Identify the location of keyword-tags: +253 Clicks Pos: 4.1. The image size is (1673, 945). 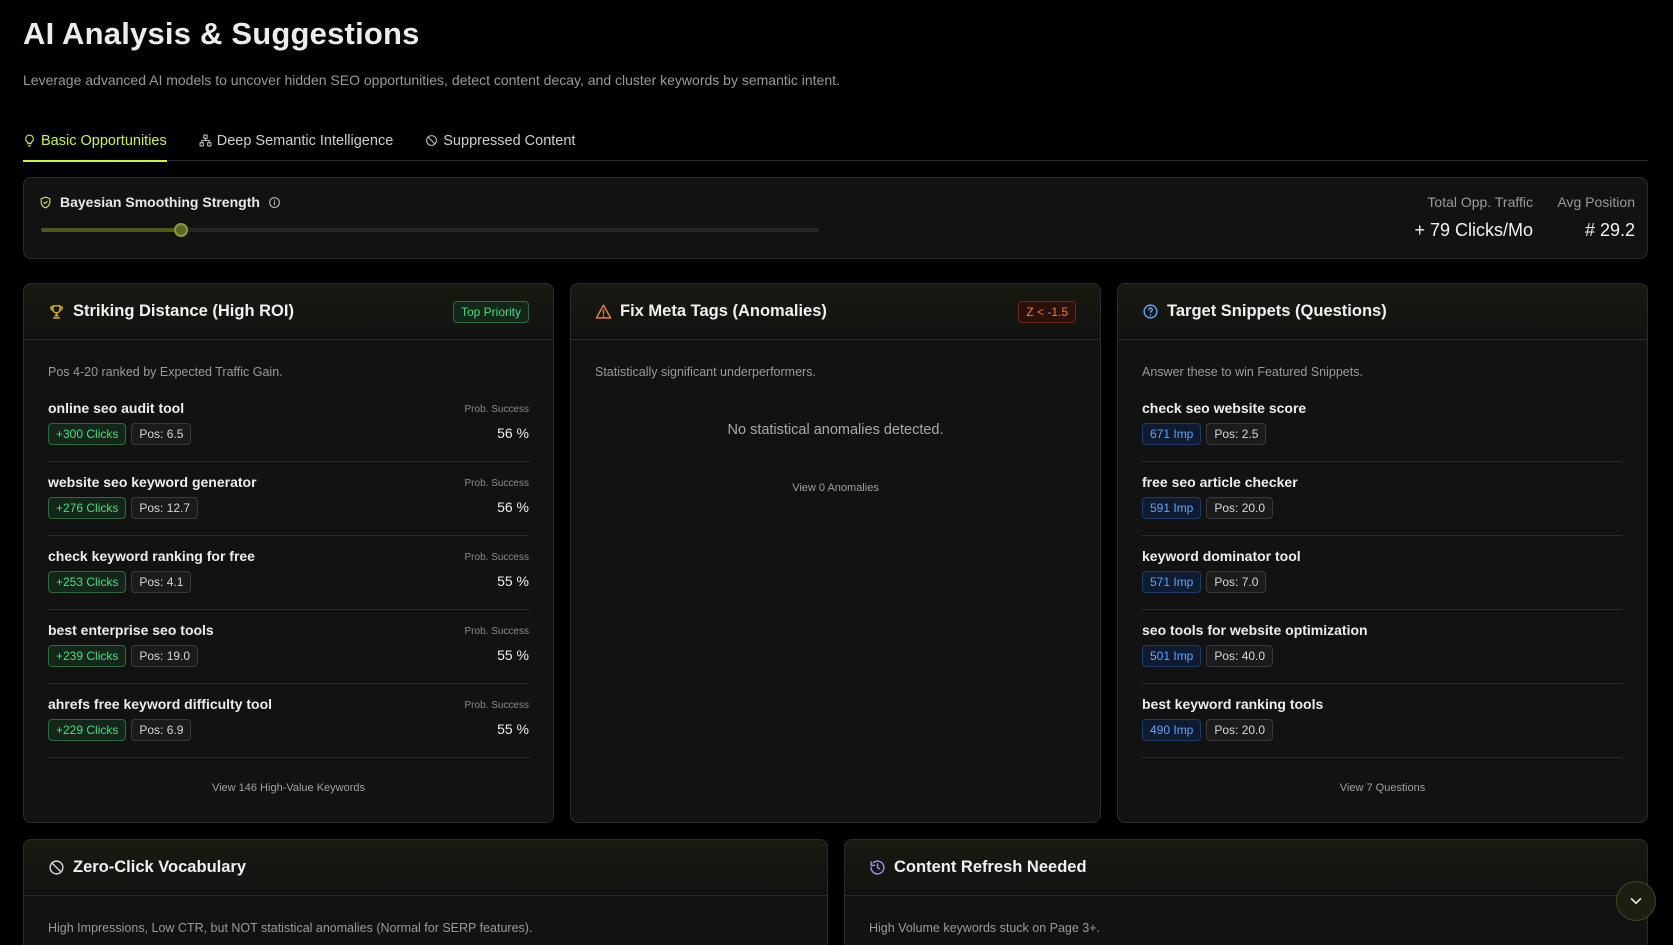
(120, 582).